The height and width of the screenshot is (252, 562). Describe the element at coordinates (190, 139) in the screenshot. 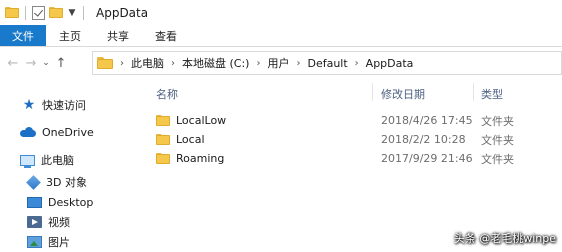

I see `file-name: Local` at that location.